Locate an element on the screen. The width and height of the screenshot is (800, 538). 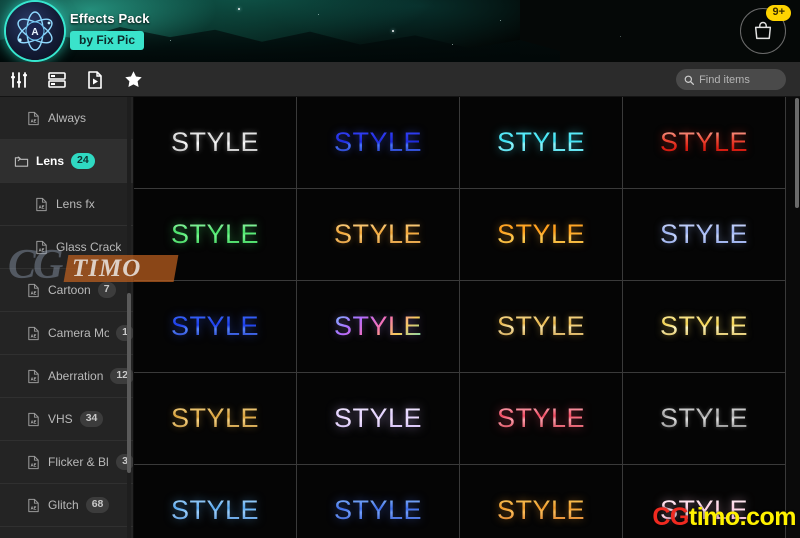
preview-file-icon is located at coordinates (95, 80).